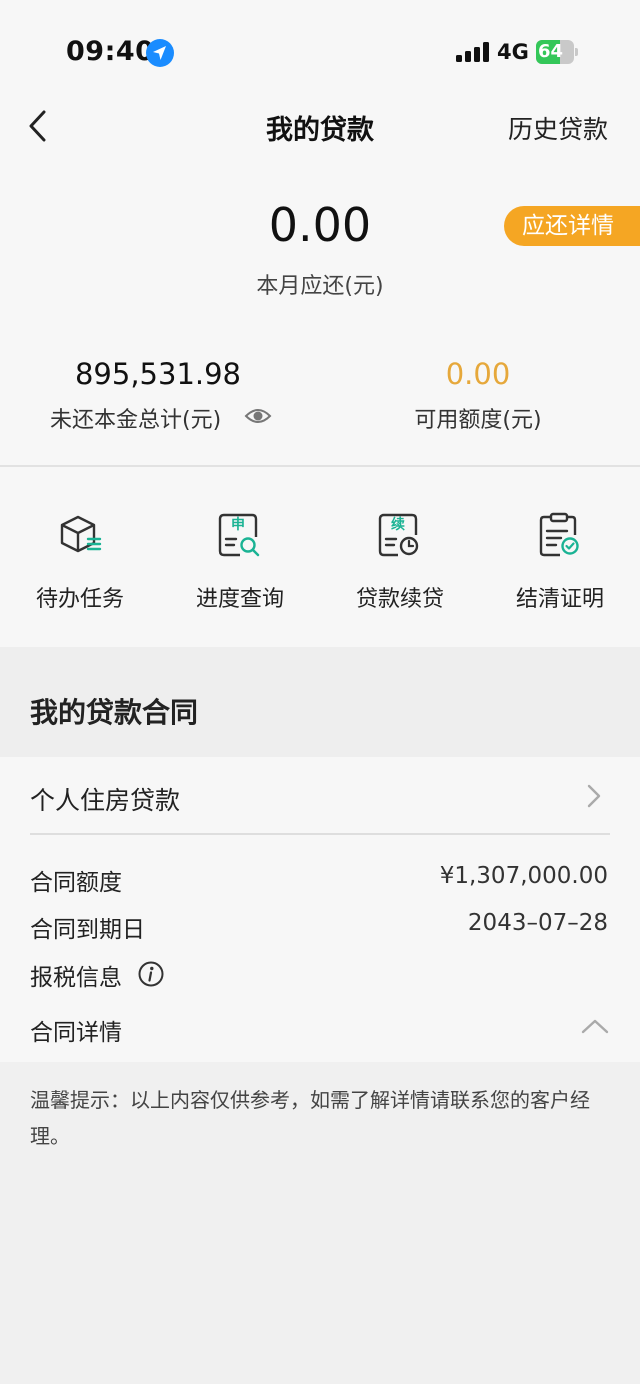 The height and width of the screenshot is (1384, 640). What do you see at coordinates (473, 52) in the screenshot?
I see `signal-bars-icon` at bounding box center [473, 52].